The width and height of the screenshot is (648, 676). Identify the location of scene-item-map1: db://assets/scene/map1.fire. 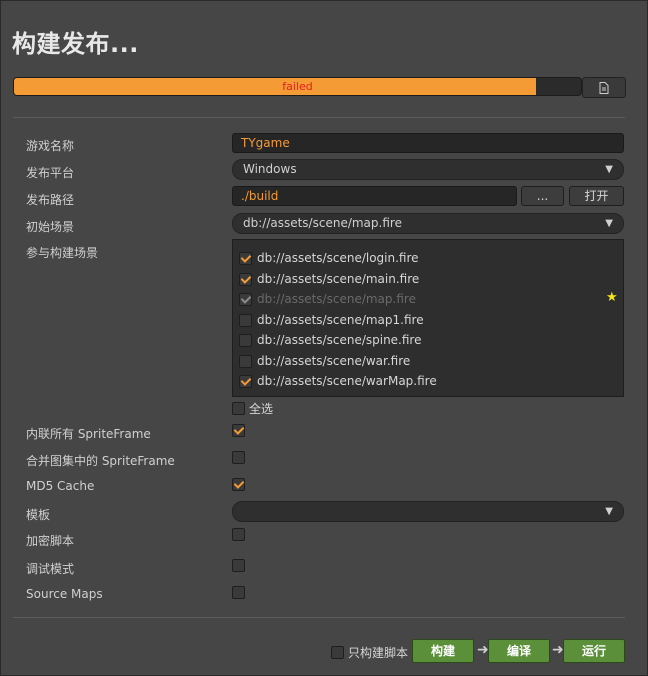
(331, 320).